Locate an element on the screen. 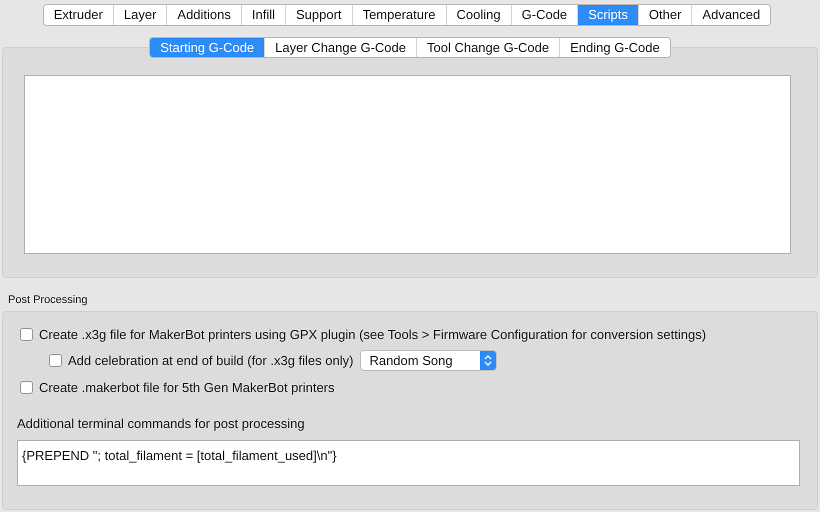 Image resolution: width=820 pixels, height=512 pixels. popup-button: Random Song is located at coordinates (429, 360).